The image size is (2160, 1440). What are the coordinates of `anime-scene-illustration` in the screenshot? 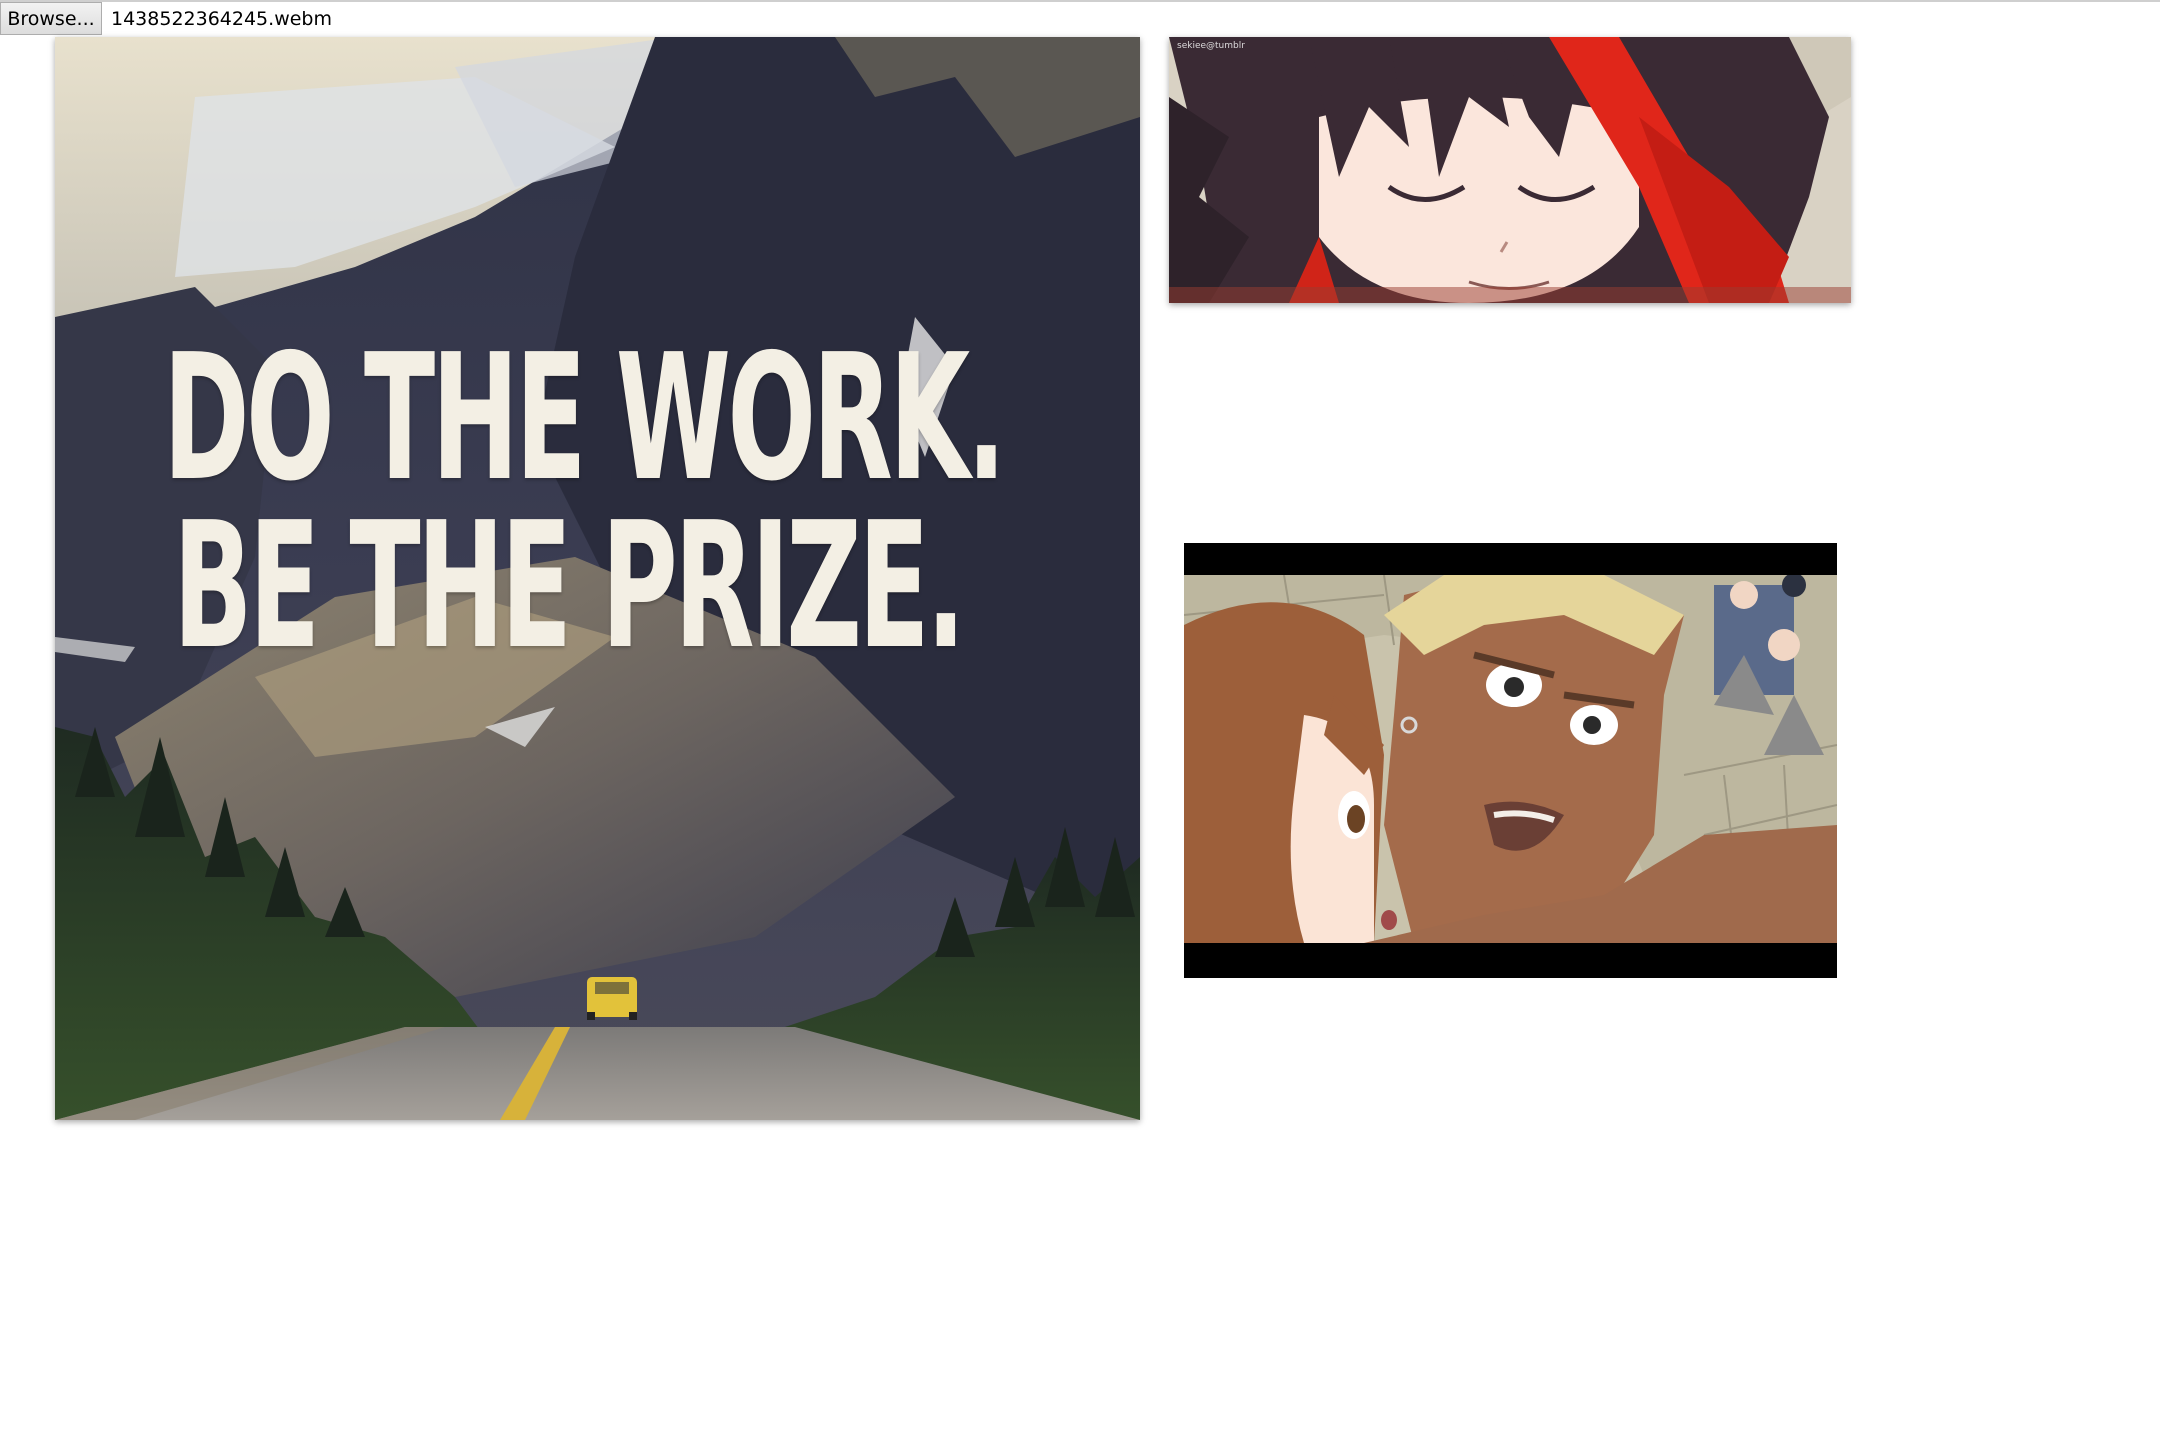 It's located at (1510, 759).